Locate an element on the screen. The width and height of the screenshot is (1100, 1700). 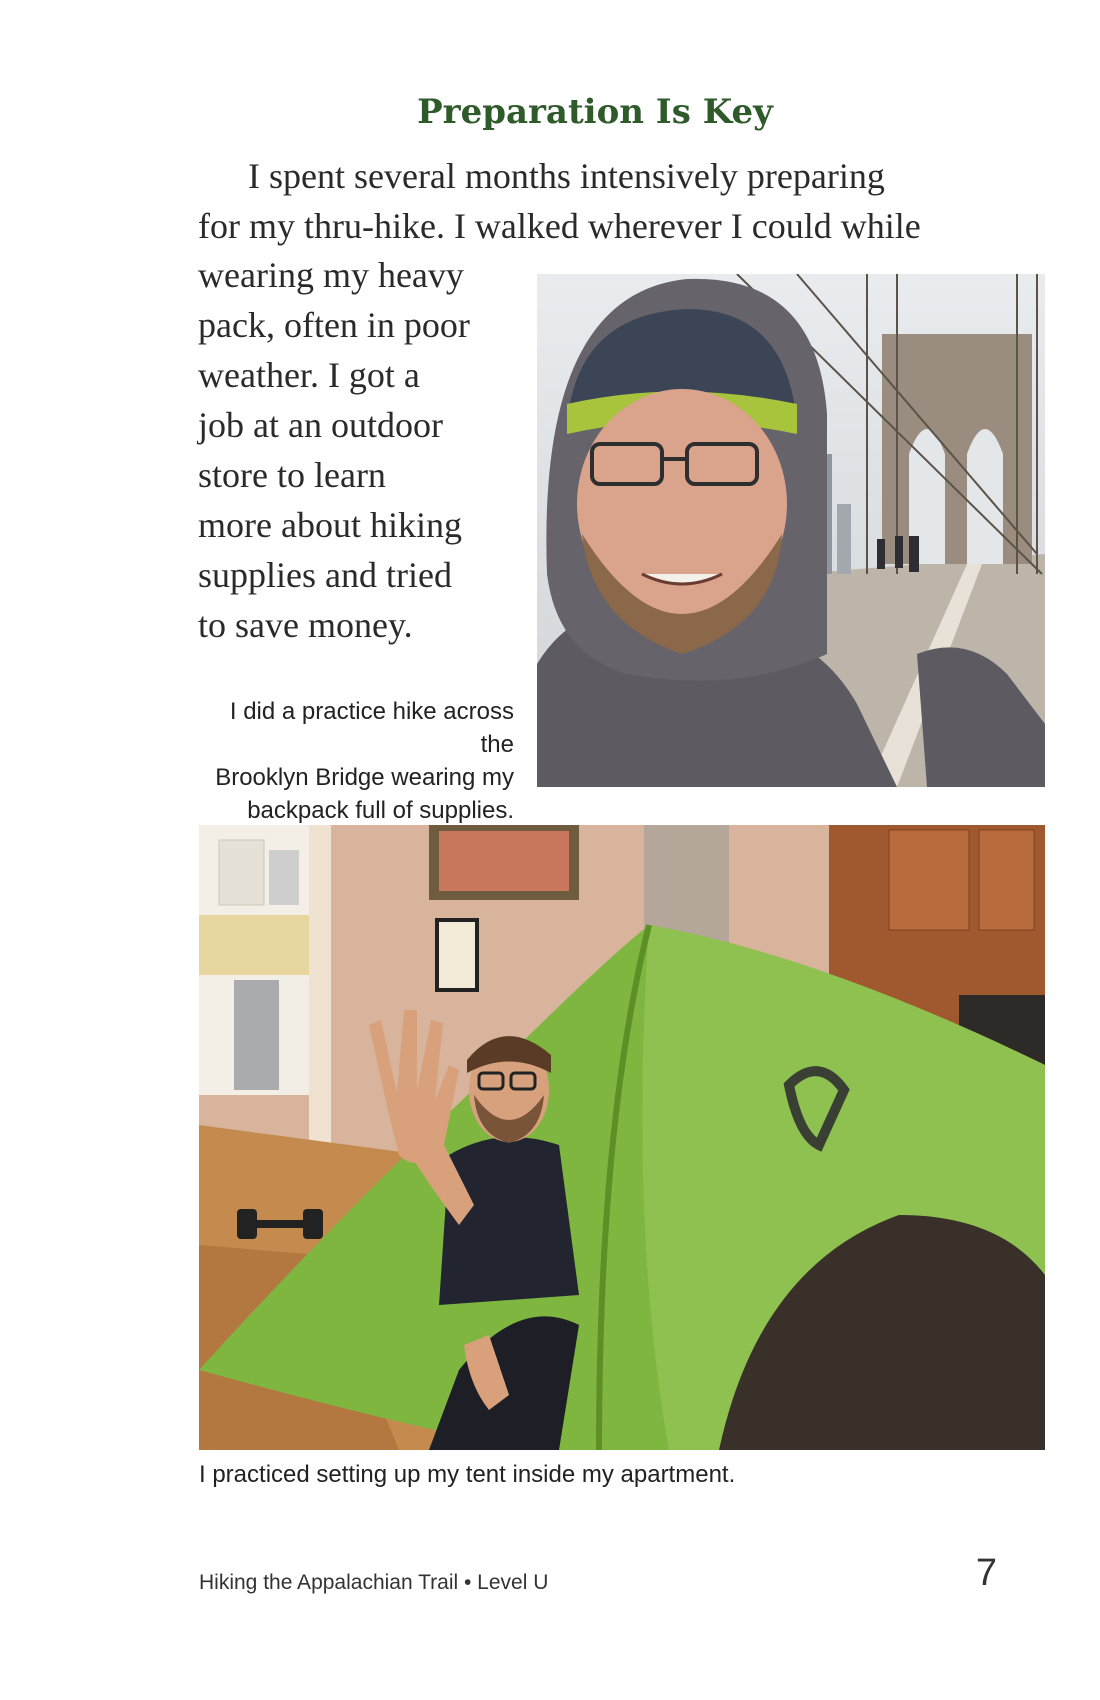
paragraph-line: supplies and tried is located at coordinates (325, 575).